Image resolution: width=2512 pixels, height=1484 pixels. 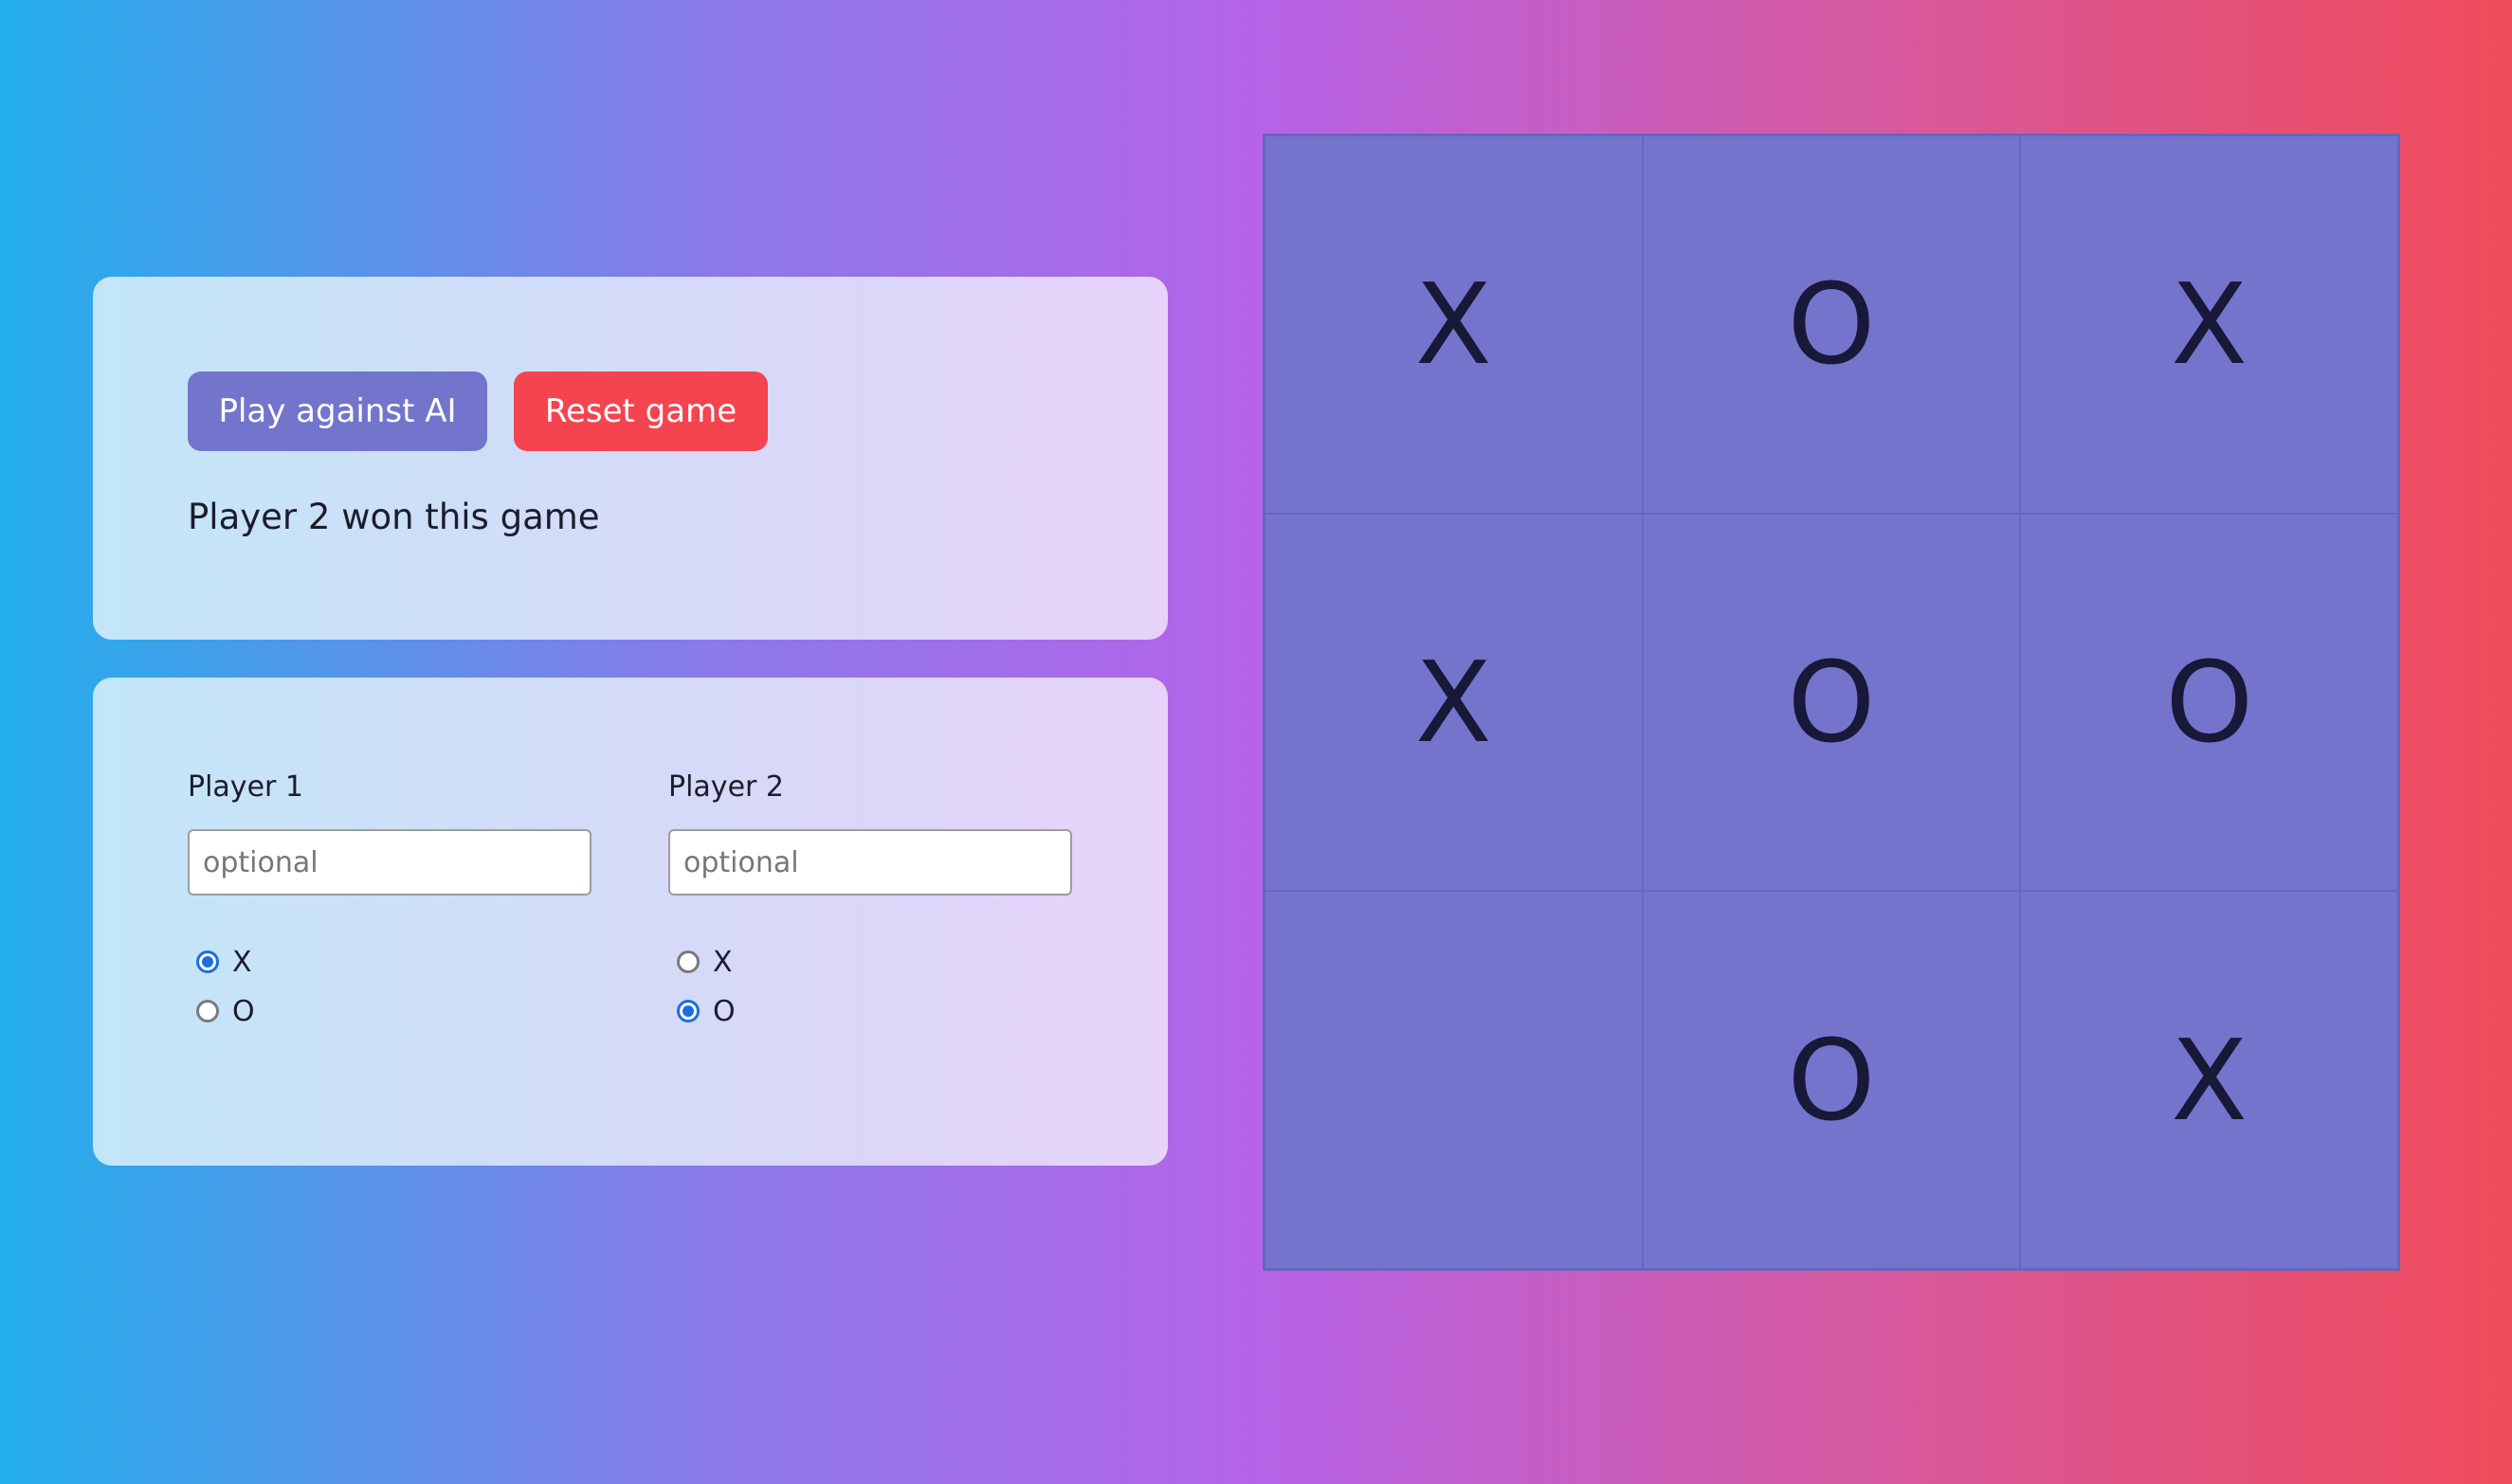 I want to click on player-2-name-input, so click(x=870, y=862).